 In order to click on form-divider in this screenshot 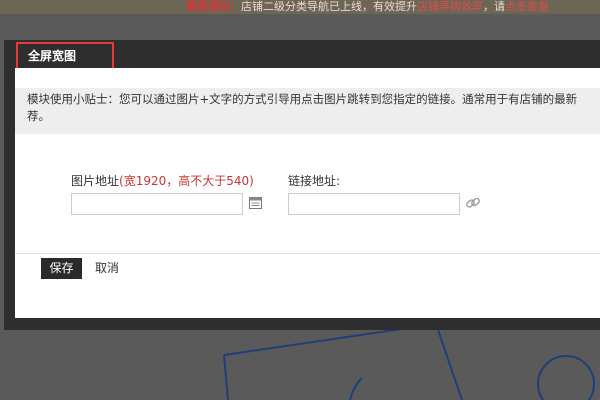, I will do `click(307, 253)`.